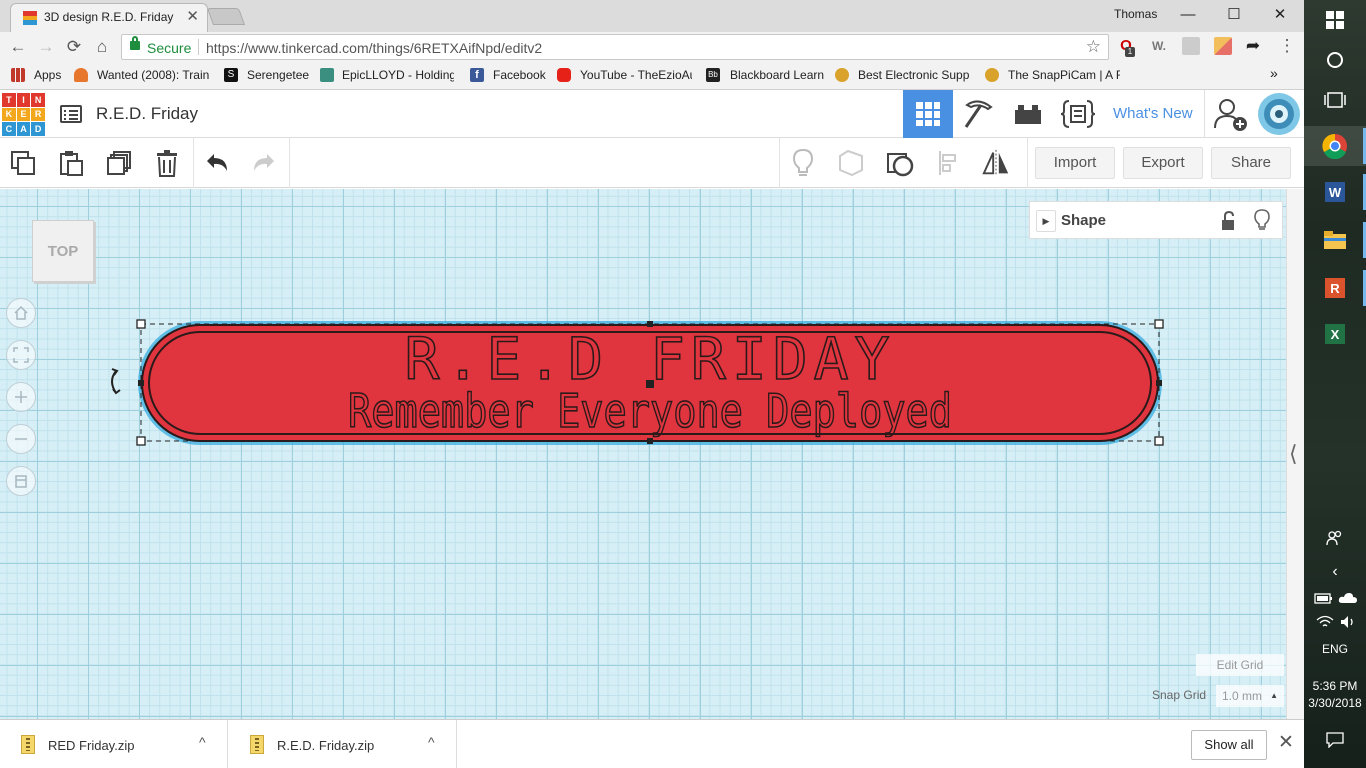 The width and height of the screenshot is (1366, 768). What do you see at coordinates (1135, 14) in the screenshot?
I see `profile-name: Thomas` at bounding box center [1135, 14].